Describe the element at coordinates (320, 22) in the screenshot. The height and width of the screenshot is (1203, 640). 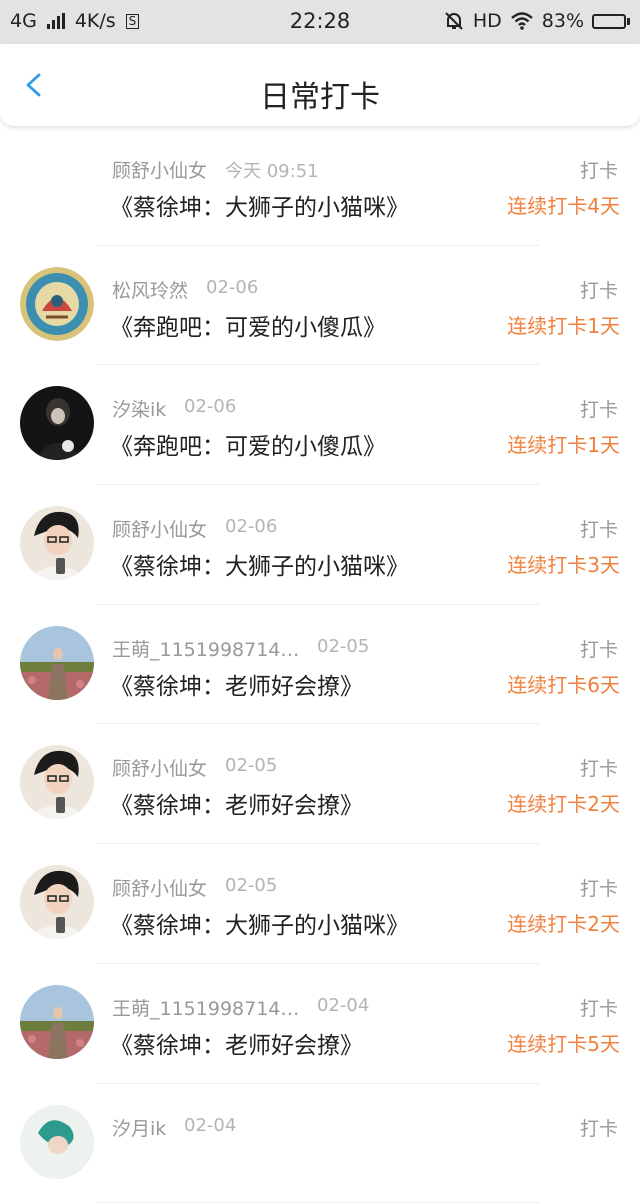
I see `status-bar: 4G 4K/s S 22:28 HD 83%` at that location.